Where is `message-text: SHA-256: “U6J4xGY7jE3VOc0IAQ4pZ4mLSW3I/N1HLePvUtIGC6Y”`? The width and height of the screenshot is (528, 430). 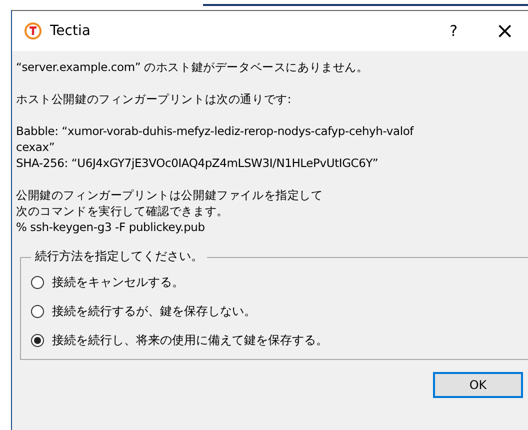 message-text: SHA-256: “U6J4xGY7jE3VOc0IAQ4pZ4mLSW3I/N1HLePvUtIGC6Y” is located at coordinates (198, 163).